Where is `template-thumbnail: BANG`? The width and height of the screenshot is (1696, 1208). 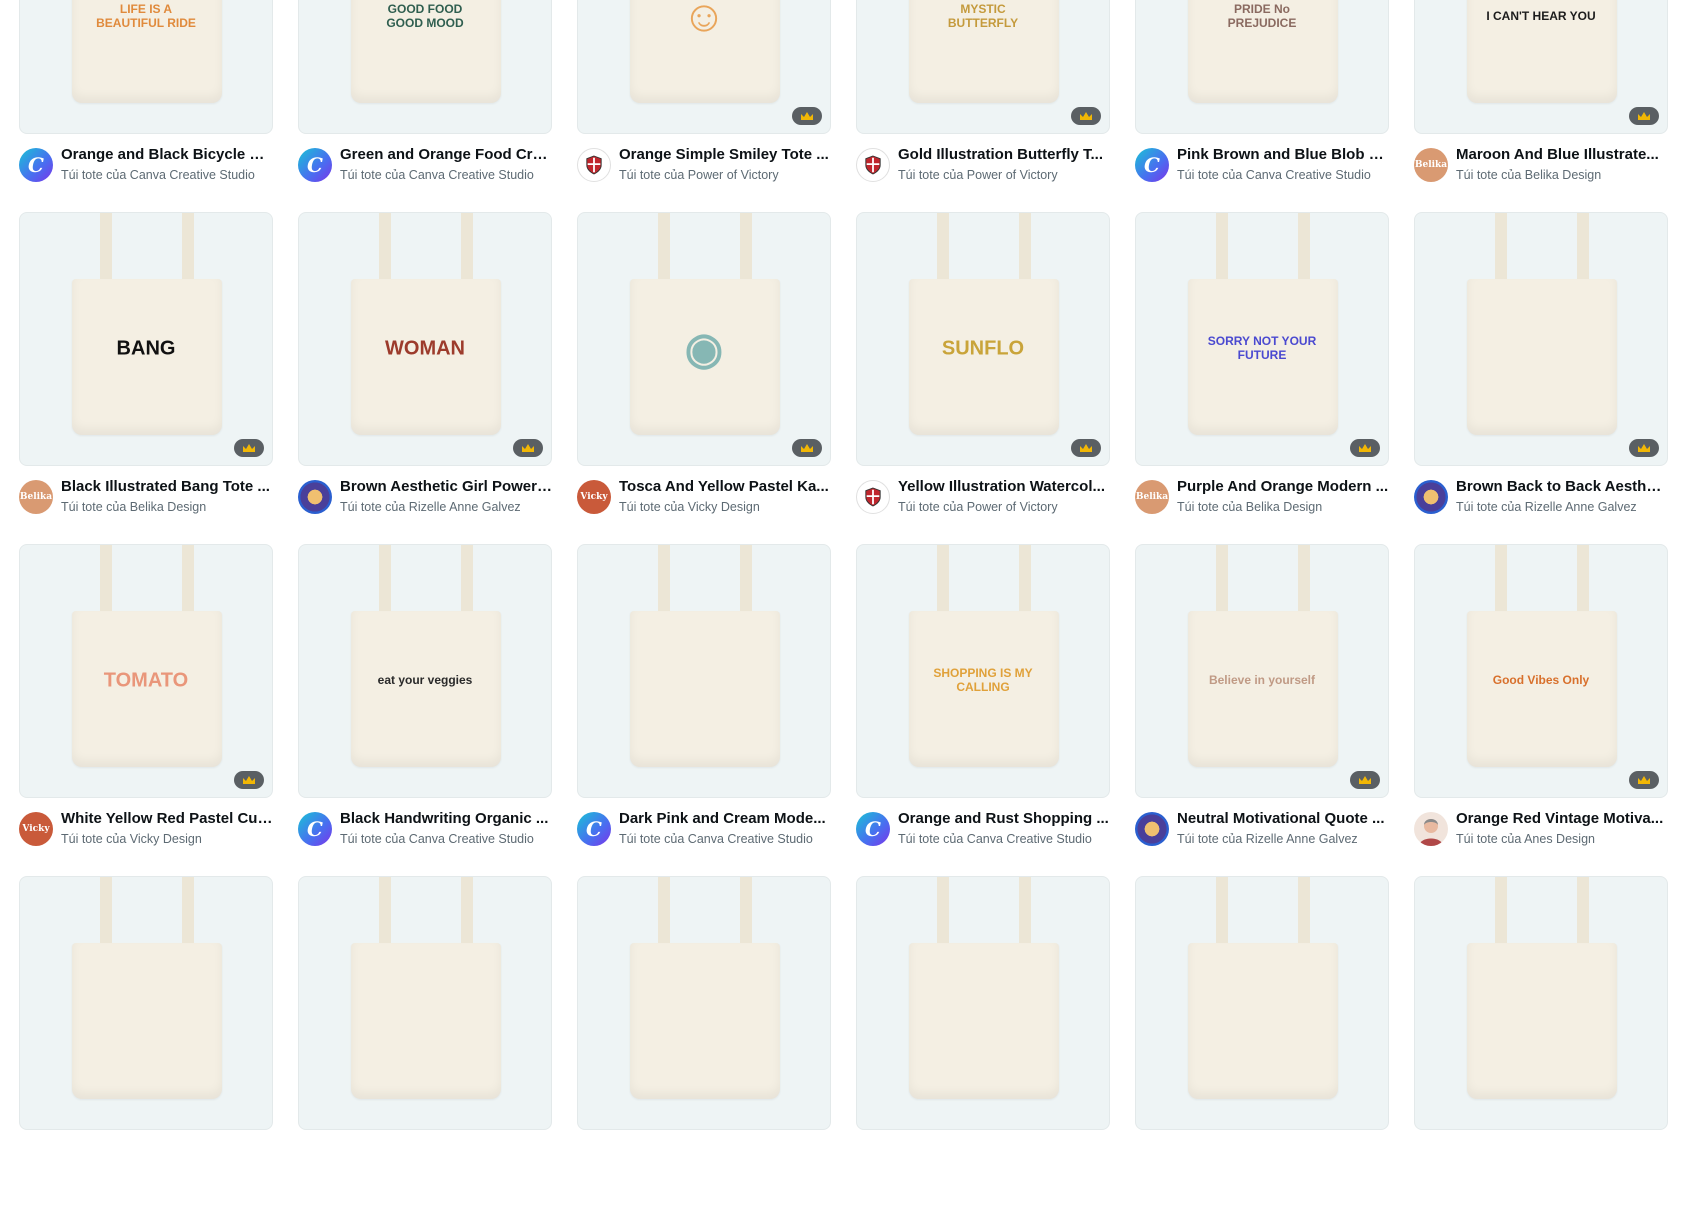 template-thumbnail: BANG is located at coordinates (146, 339).